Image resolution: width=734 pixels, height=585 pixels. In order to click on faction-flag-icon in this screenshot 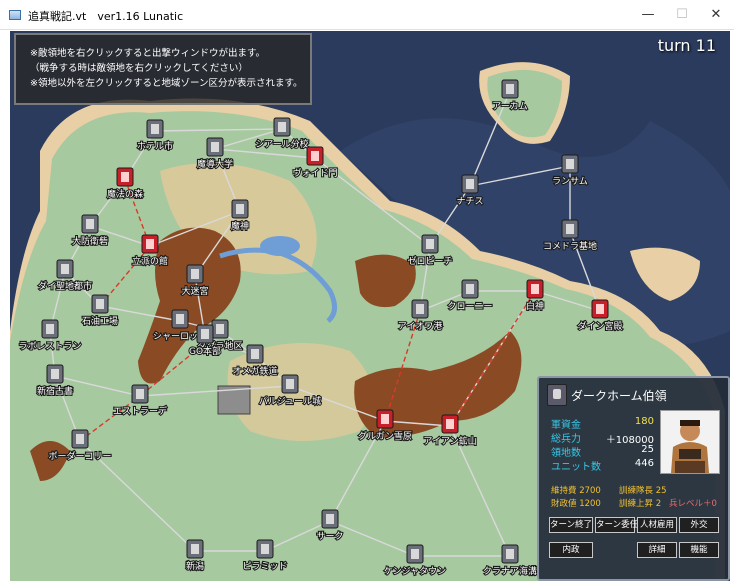, I will do `click(557, 395)`.